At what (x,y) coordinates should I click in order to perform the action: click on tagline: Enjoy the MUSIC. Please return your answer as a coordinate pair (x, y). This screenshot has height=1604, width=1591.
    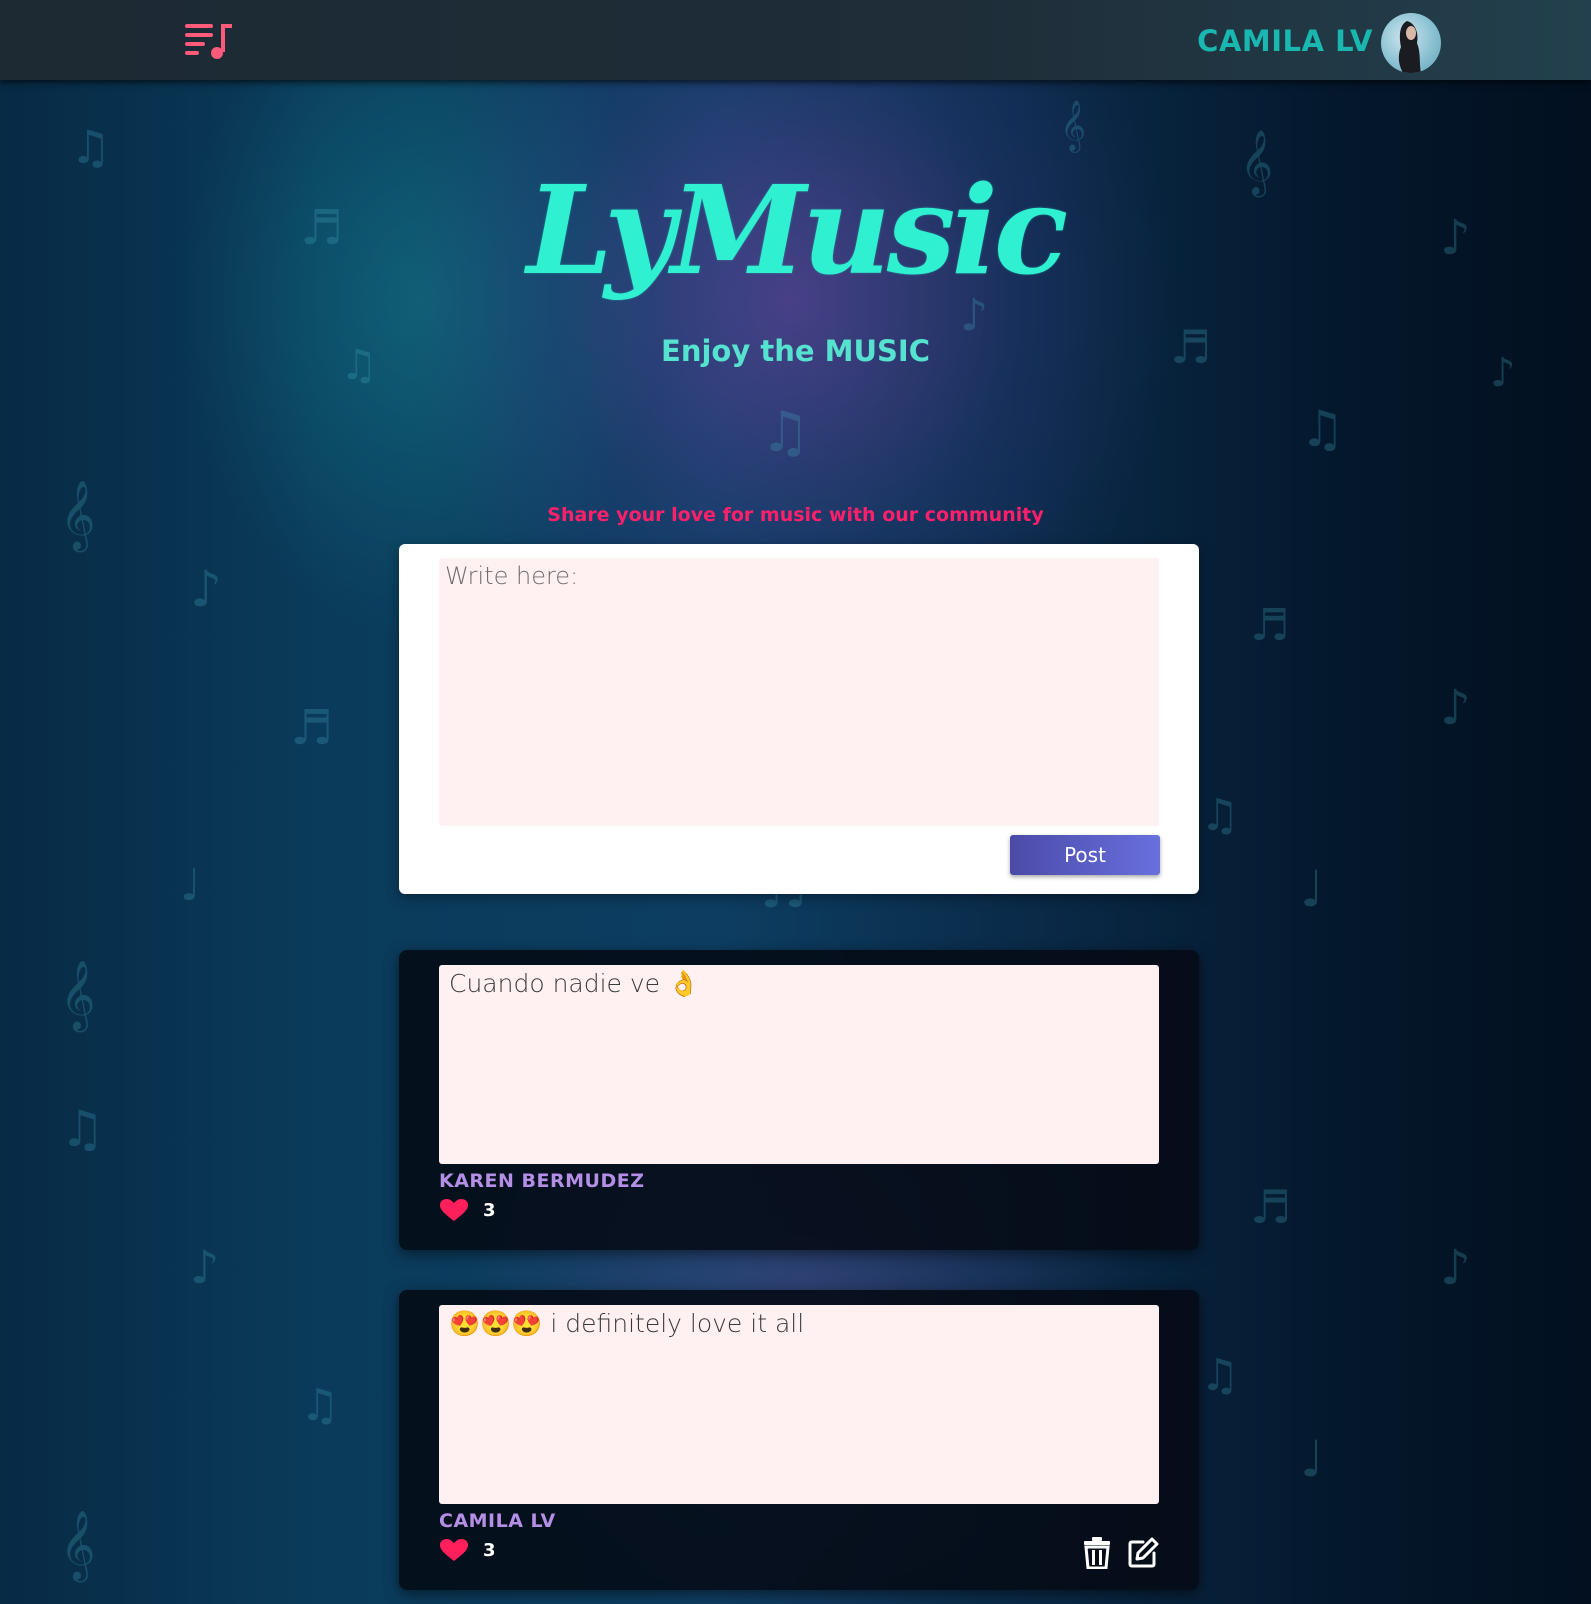
    Looking at the image, I should click on (795, 351).